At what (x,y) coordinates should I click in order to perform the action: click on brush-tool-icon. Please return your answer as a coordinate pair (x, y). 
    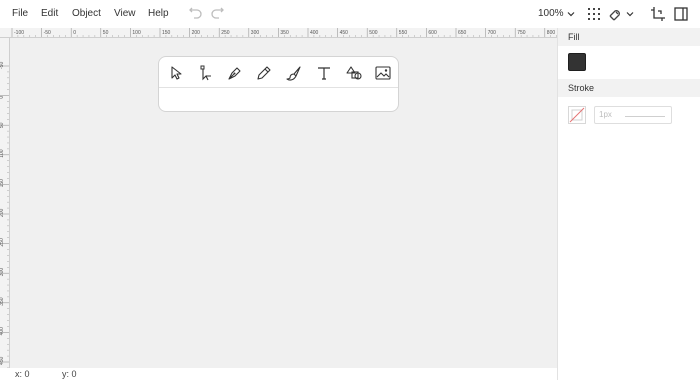
    Looking at the image, I should click on (294, 73).